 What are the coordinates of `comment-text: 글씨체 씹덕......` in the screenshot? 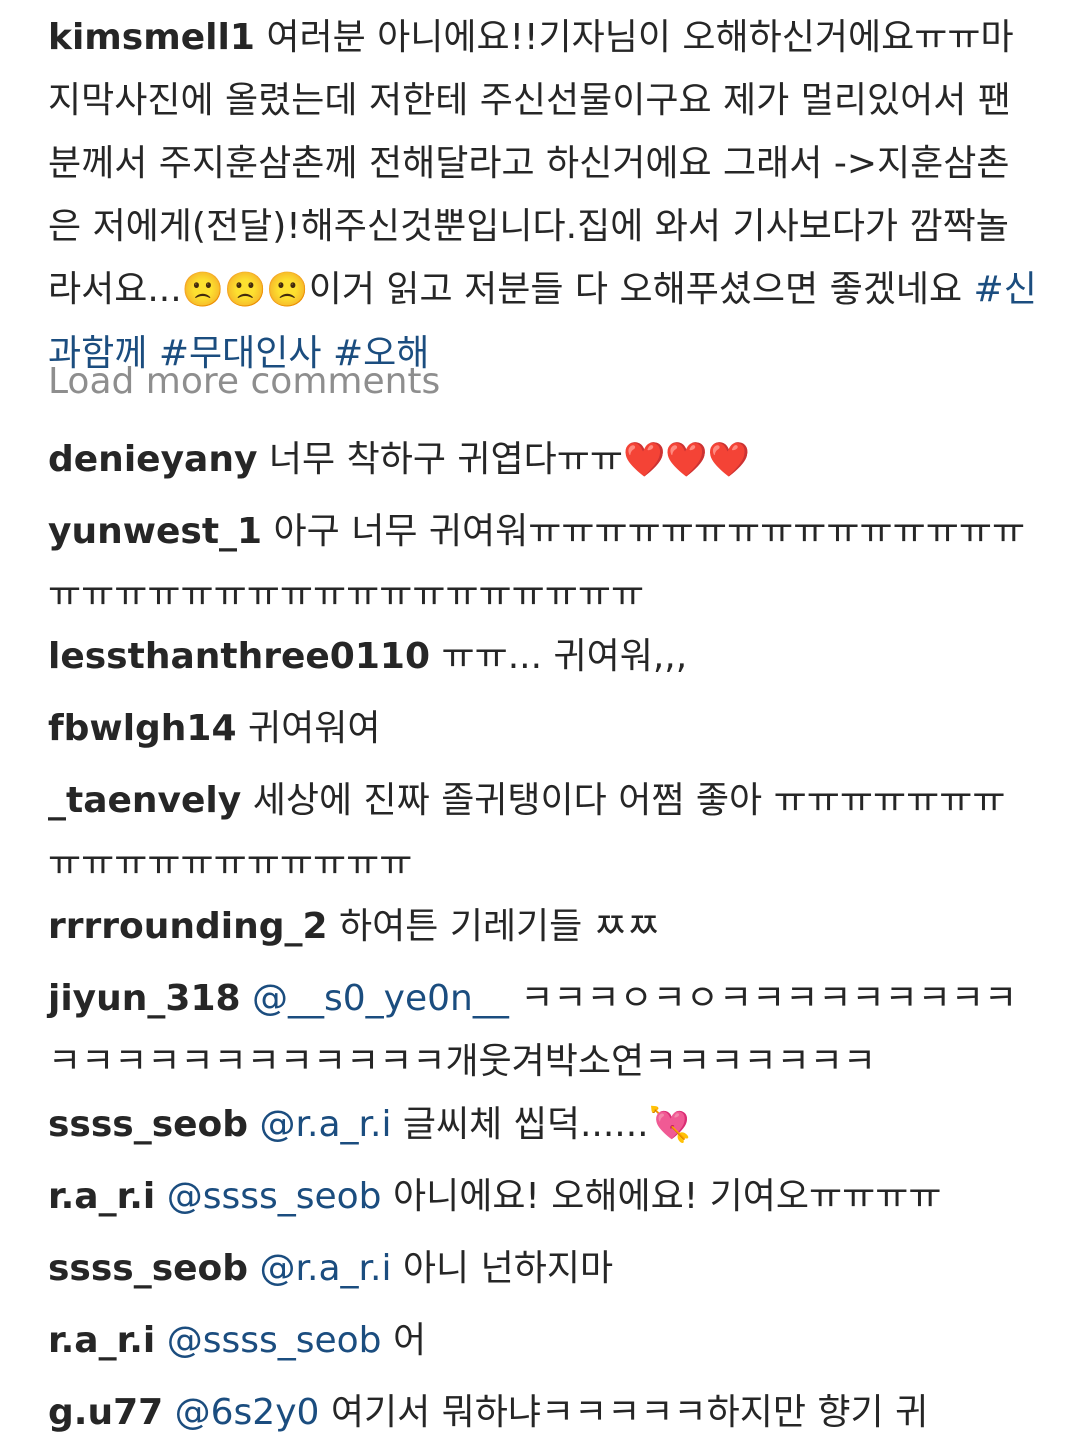 It's located at (525, 1124).